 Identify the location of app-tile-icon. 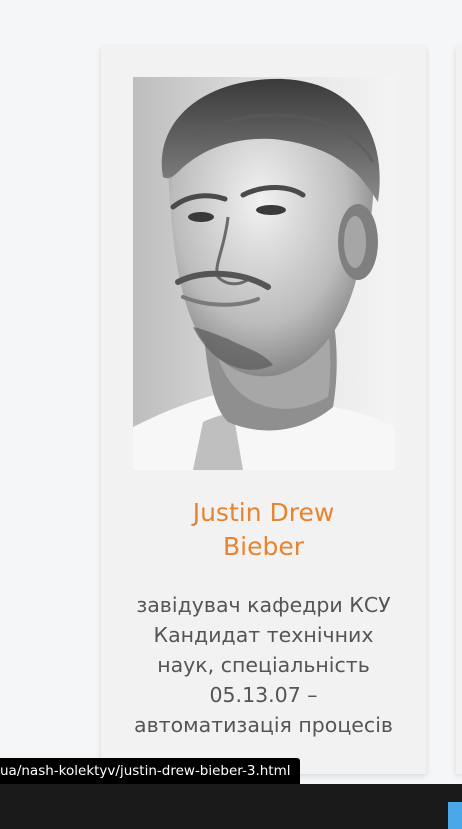
(455, 815).